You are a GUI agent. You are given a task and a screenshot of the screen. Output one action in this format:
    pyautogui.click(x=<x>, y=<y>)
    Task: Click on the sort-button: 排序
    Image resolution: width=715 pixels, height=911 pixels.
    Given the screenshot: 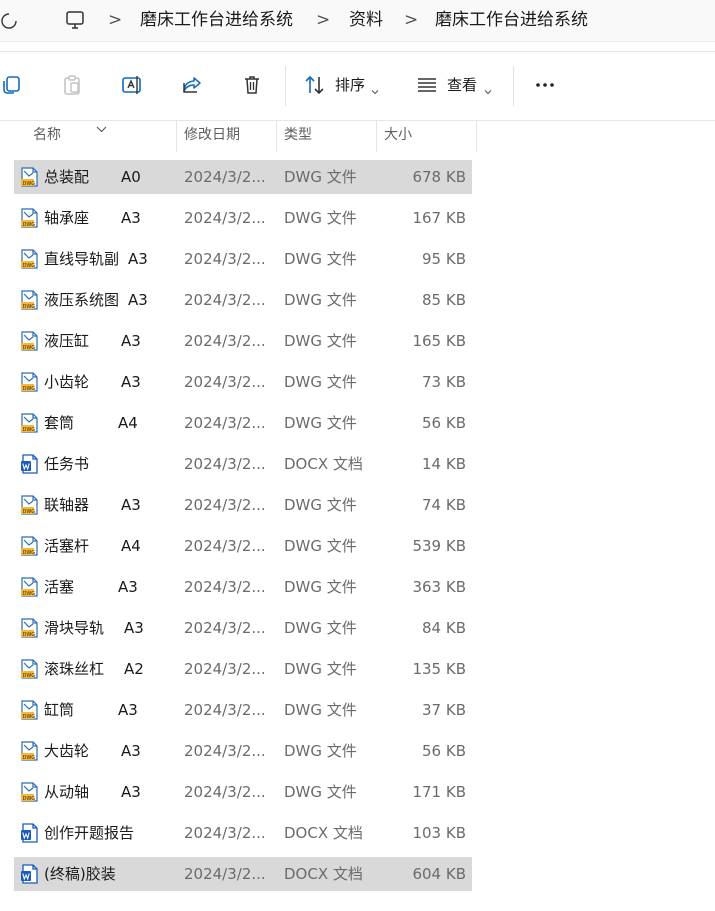 What is the action you would take?
    pyautogui.click(x=350, y=85)
    